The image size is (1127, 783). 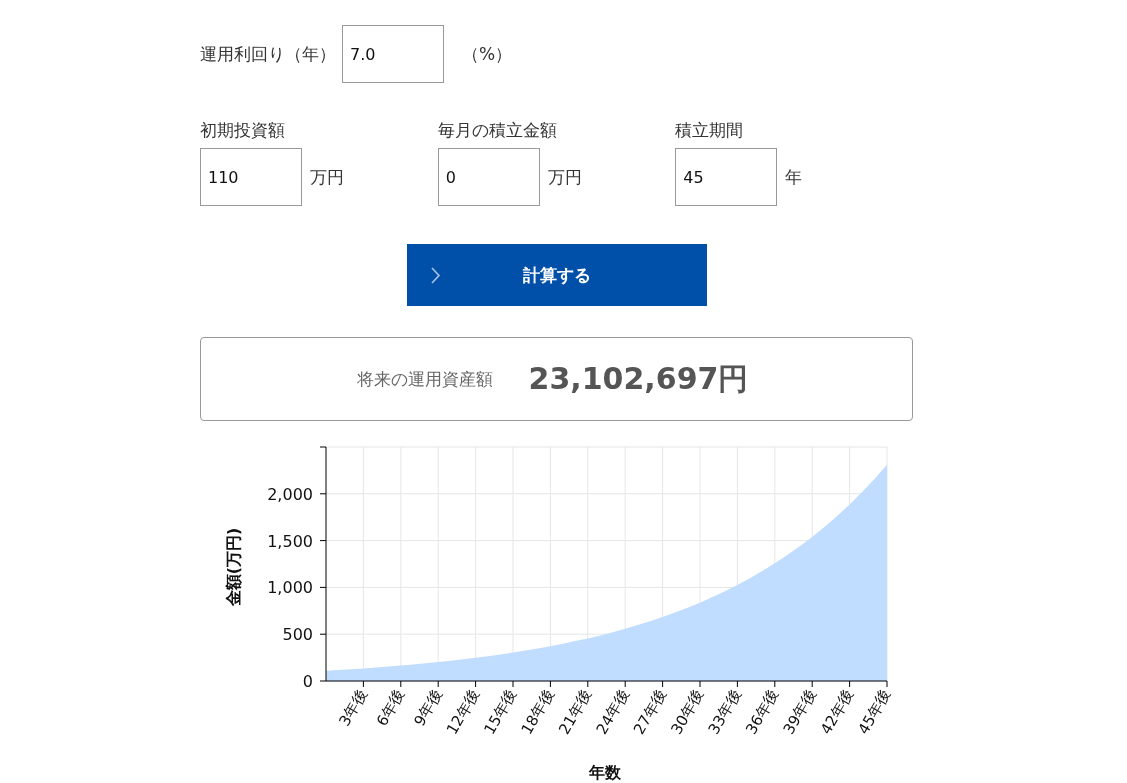 I want to click on result-value: 23,102,697円, so click(x=638, y=378).